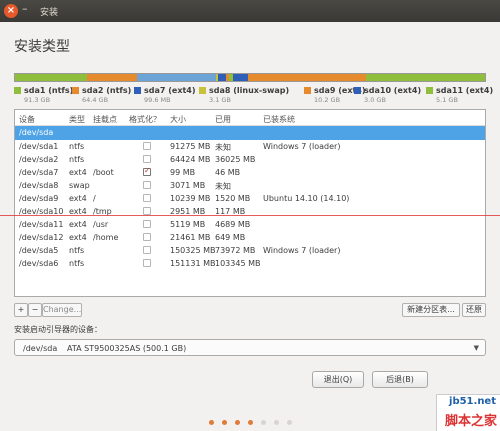 The width and height of the screenshot is (500, 431). I want to click on table-cell: /home, so click(106, 237).